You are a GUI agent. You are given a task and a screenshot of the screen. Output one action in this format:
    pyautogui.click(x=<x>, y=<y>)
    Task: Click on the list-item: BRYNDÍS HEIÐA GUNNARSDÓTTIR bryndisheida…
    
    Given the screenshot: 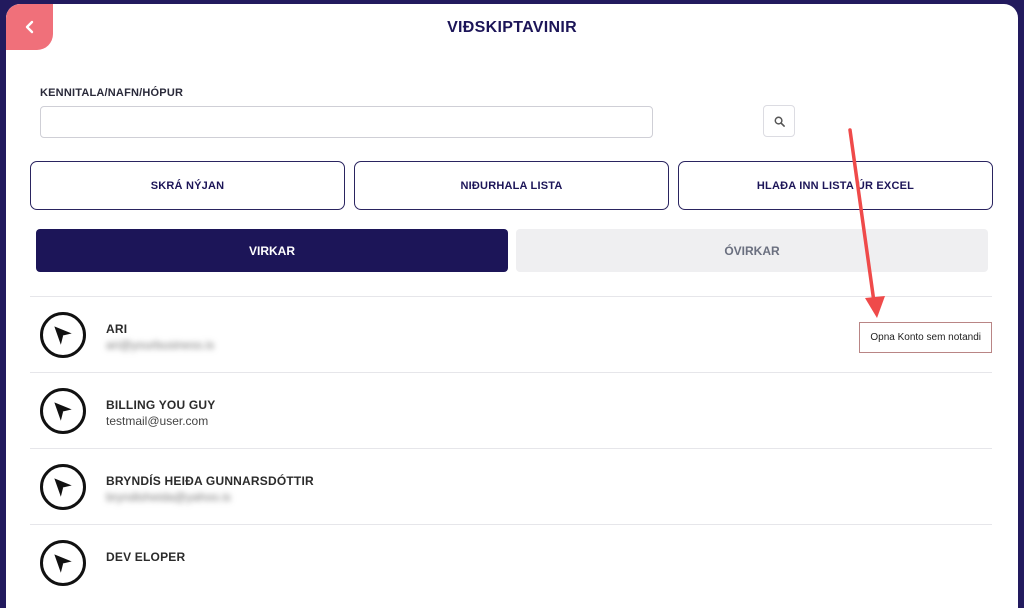 What is the action you would take?
    pyautogui.click(x=511, y=486)
    